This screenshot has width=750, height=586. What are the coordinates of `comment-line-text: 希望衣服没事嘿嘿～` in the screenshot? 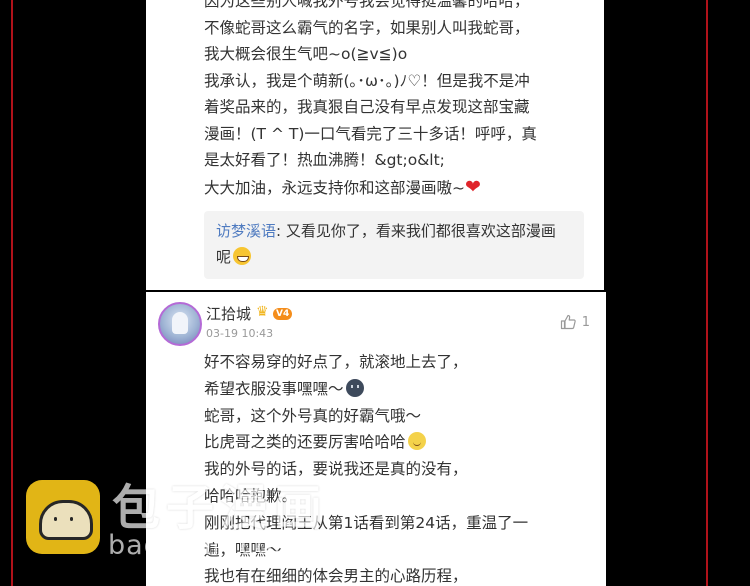 It's located at (274, 388).